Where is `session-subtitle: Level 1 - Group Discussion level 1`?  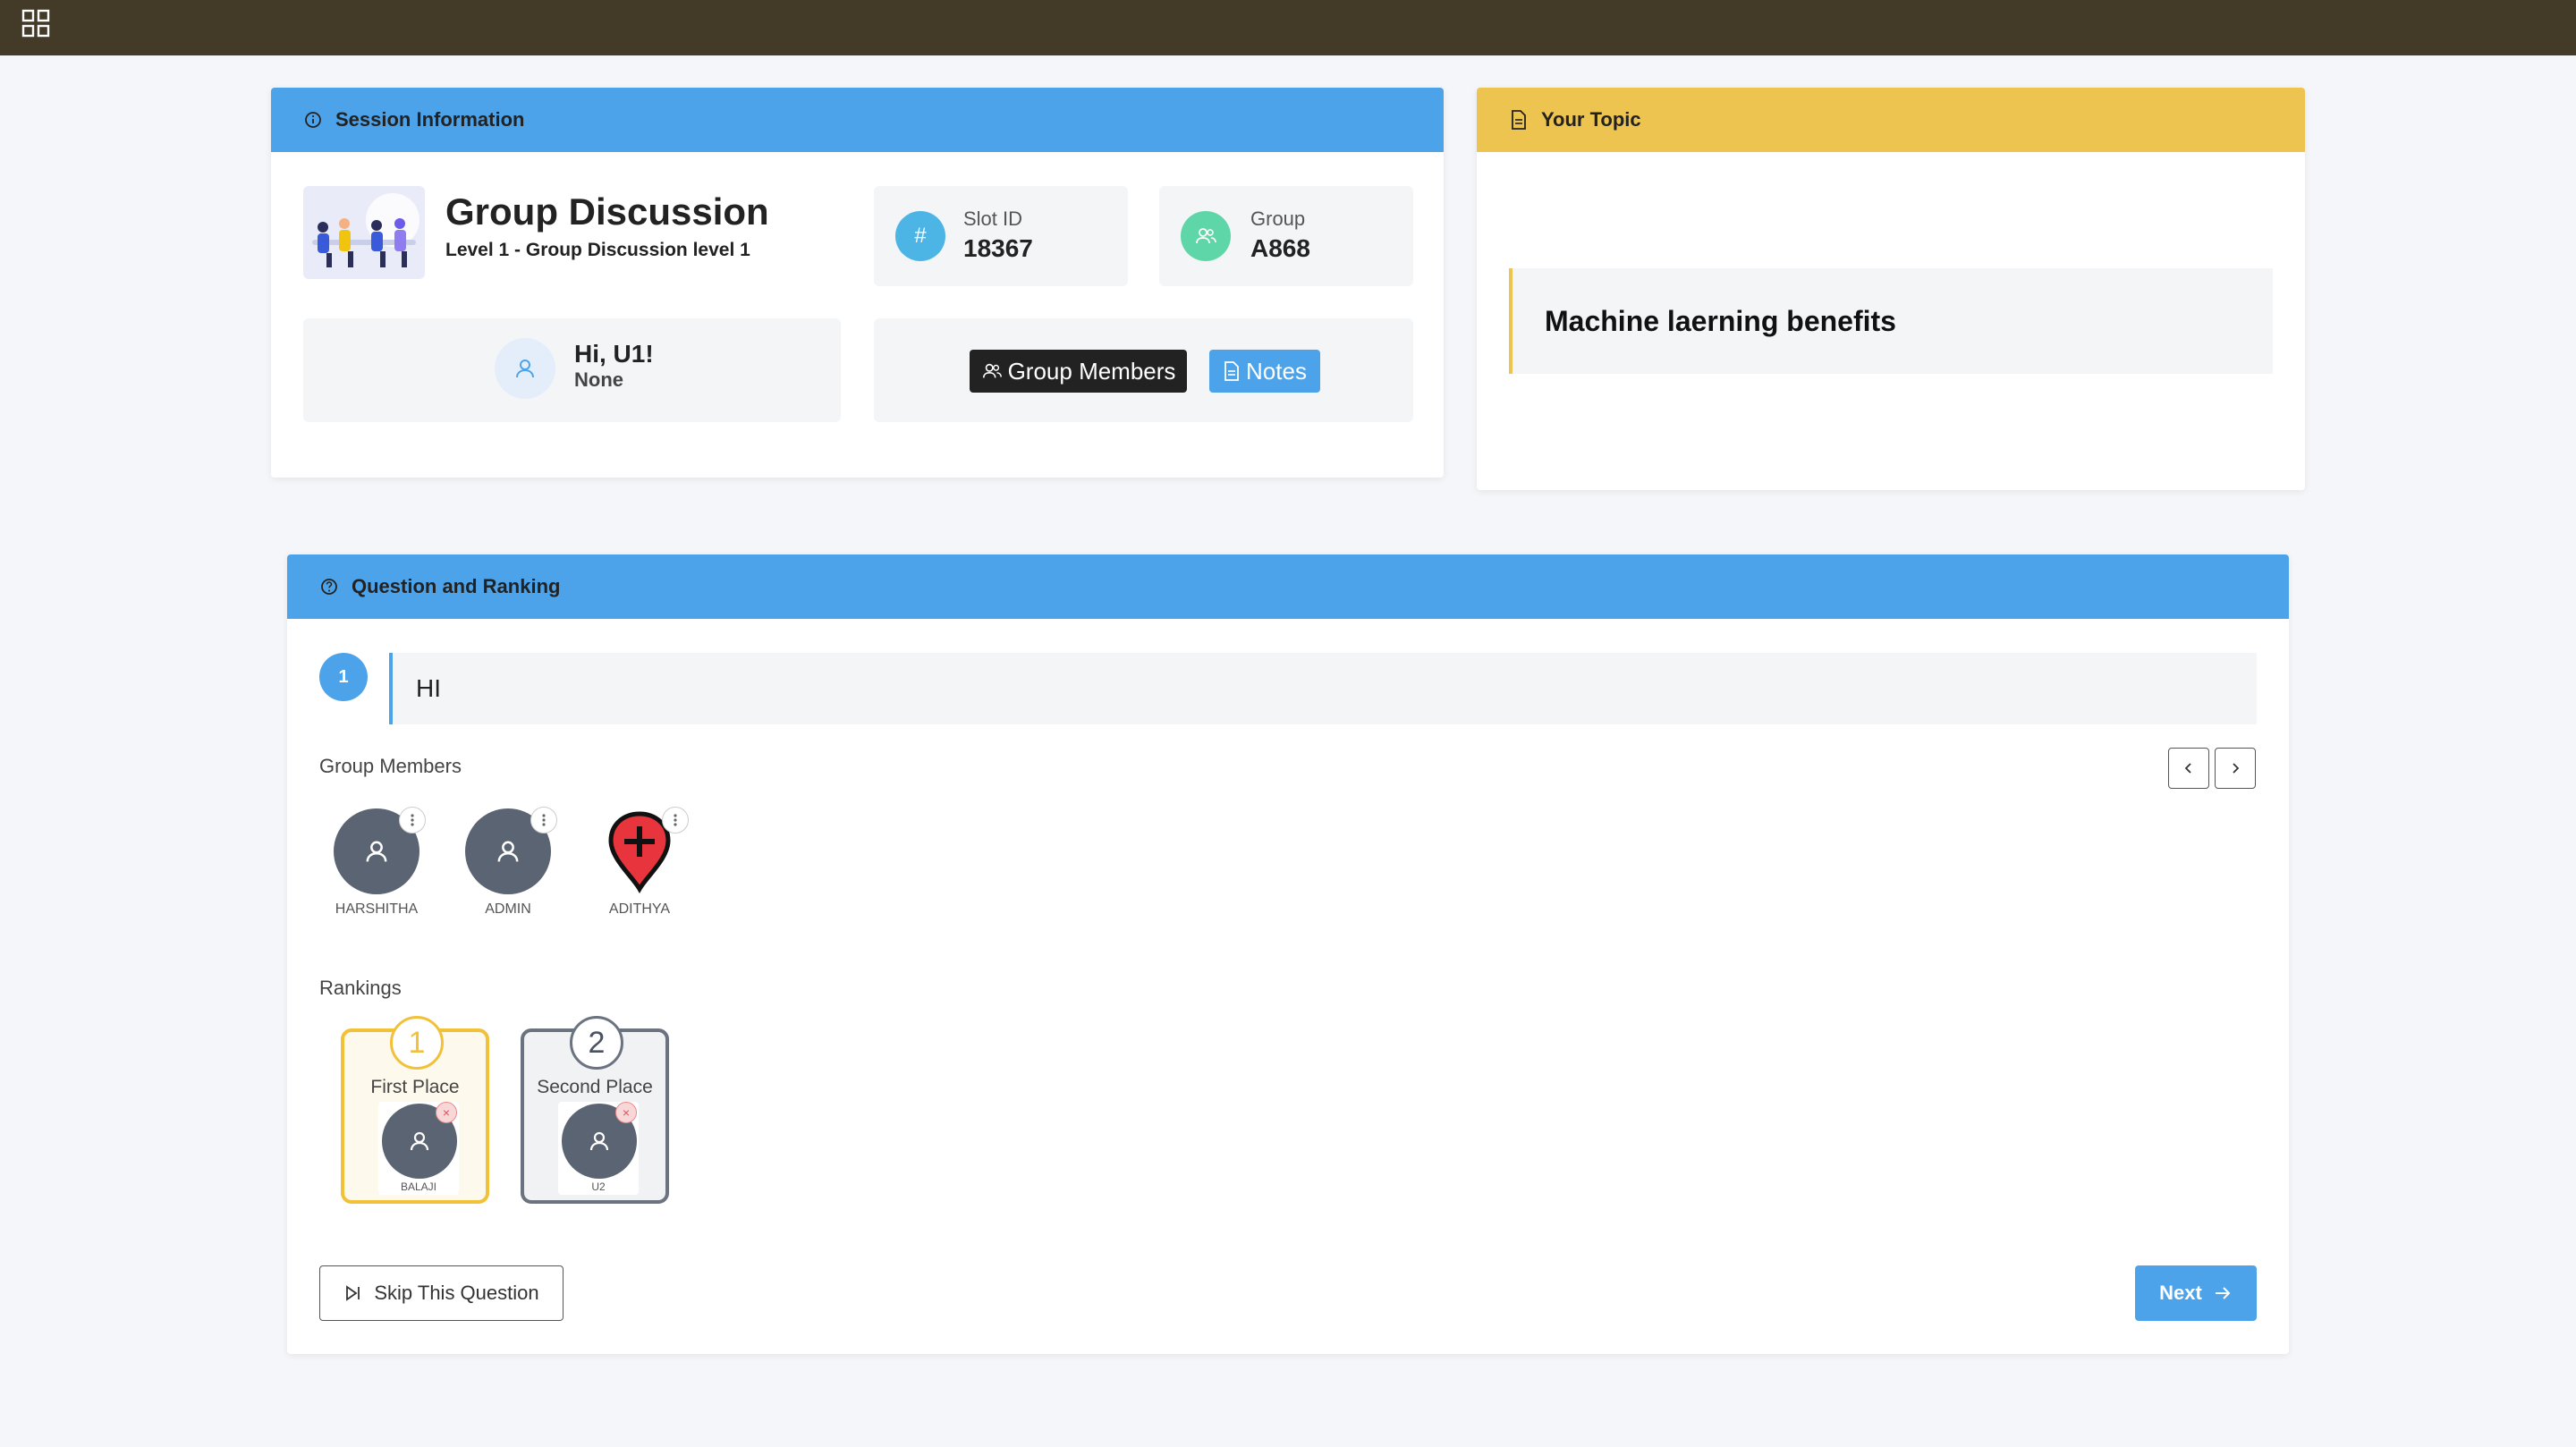
session-subtitle: Level 1 - Group Discussion level 1 is located at coordinates (597, 250).